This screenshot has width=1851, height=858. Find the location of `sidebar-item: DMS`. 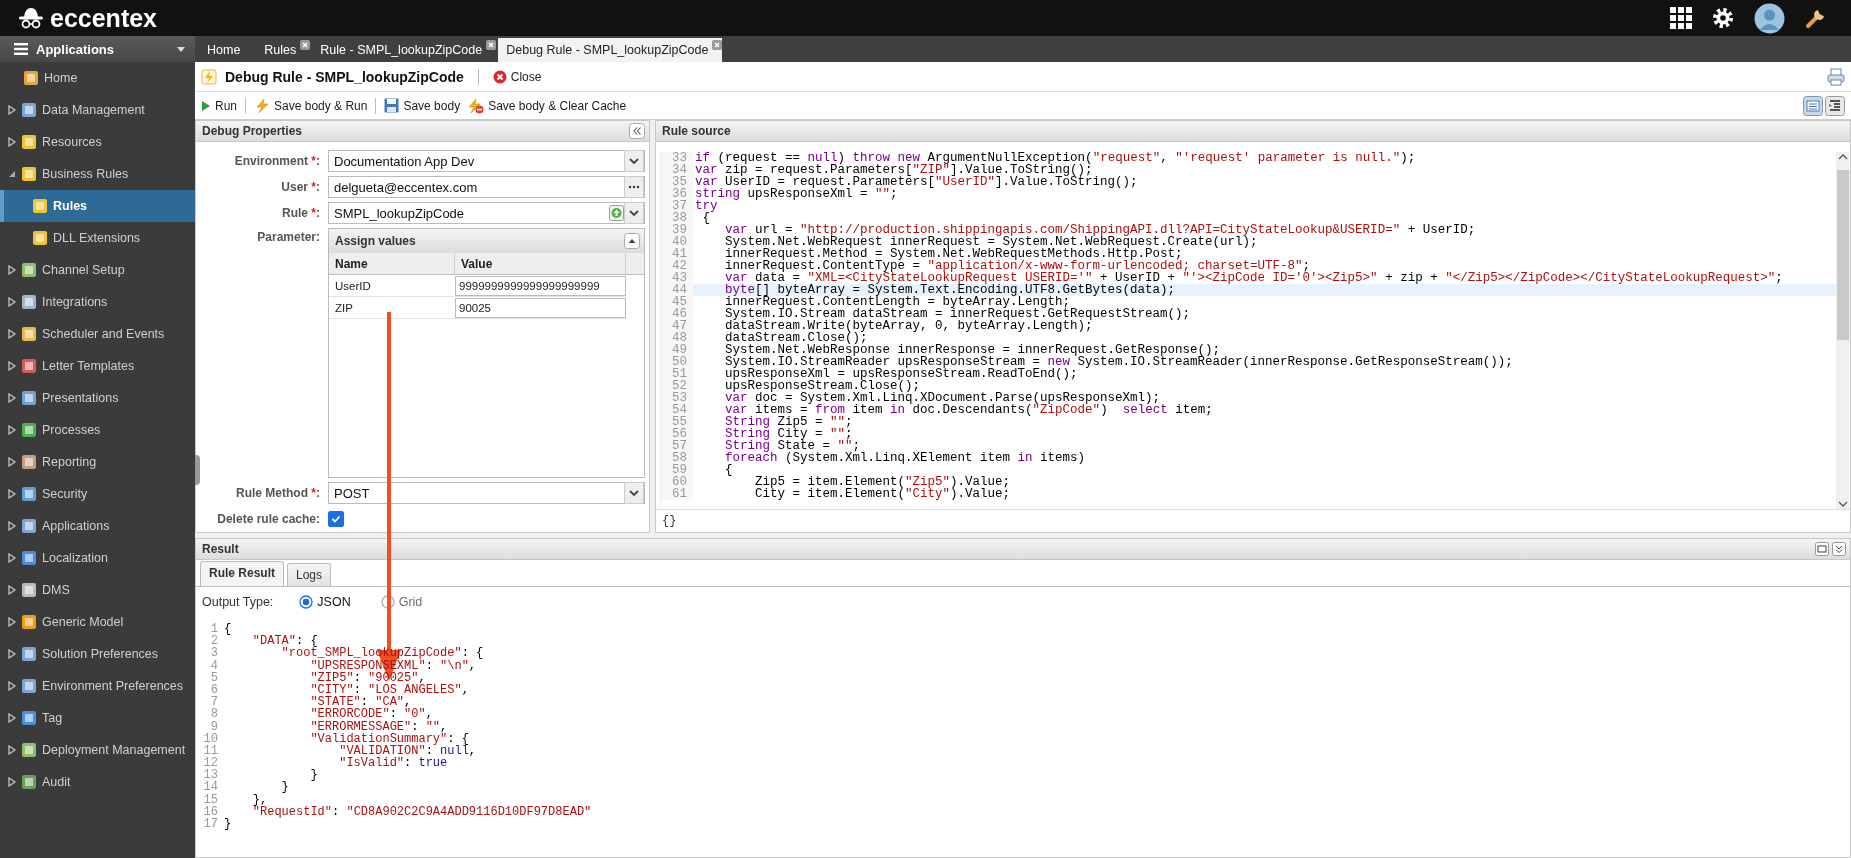

sidebar-item: DMS is located at coordinates (97, 590).